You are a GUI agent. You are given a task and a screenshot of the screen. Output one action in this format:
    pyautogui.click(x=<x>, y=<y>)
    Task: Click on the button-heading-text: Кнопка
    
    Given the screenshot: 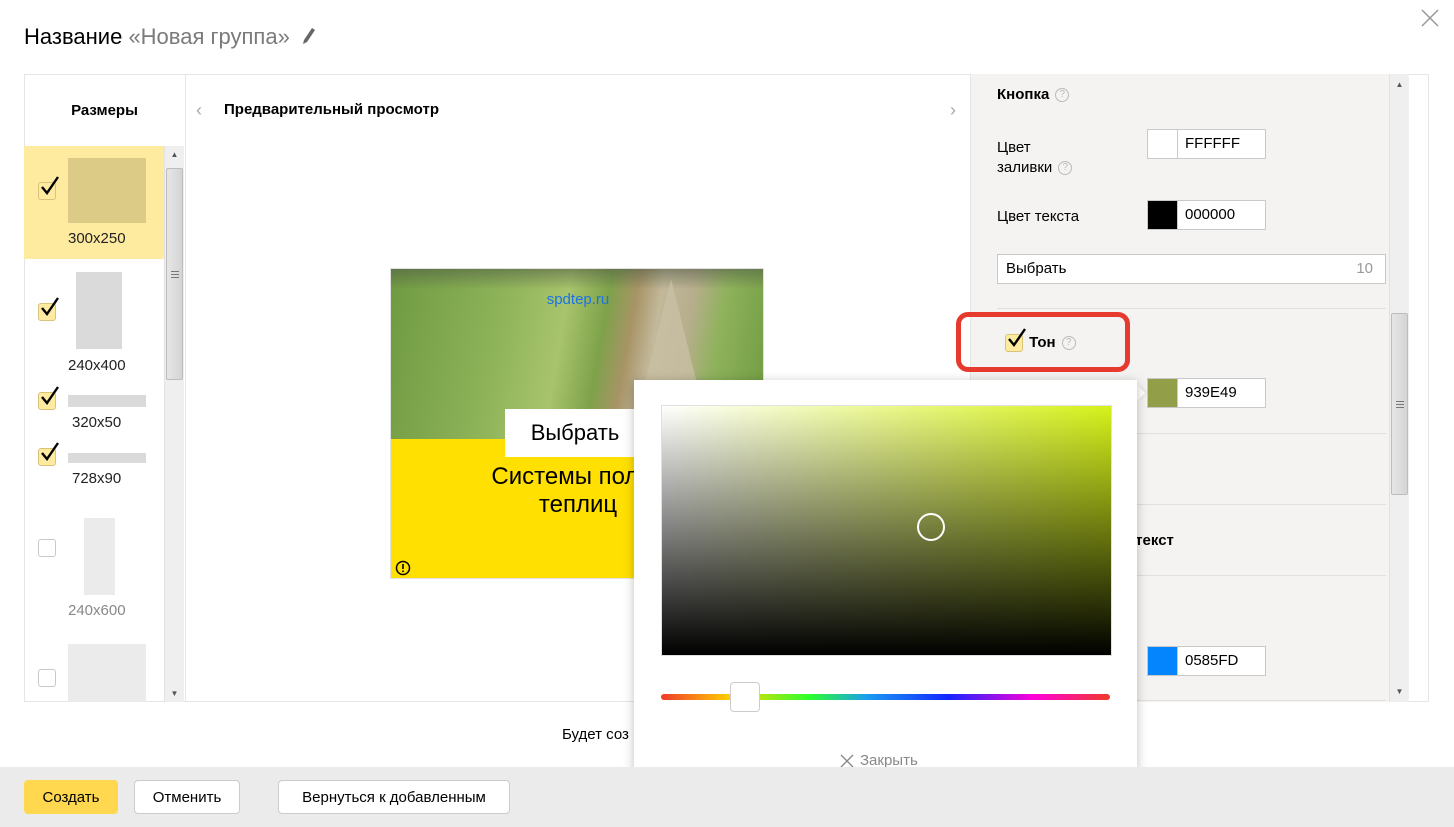 What is the action you would take?
    pyautogui.click(x=1023, y=94)
    